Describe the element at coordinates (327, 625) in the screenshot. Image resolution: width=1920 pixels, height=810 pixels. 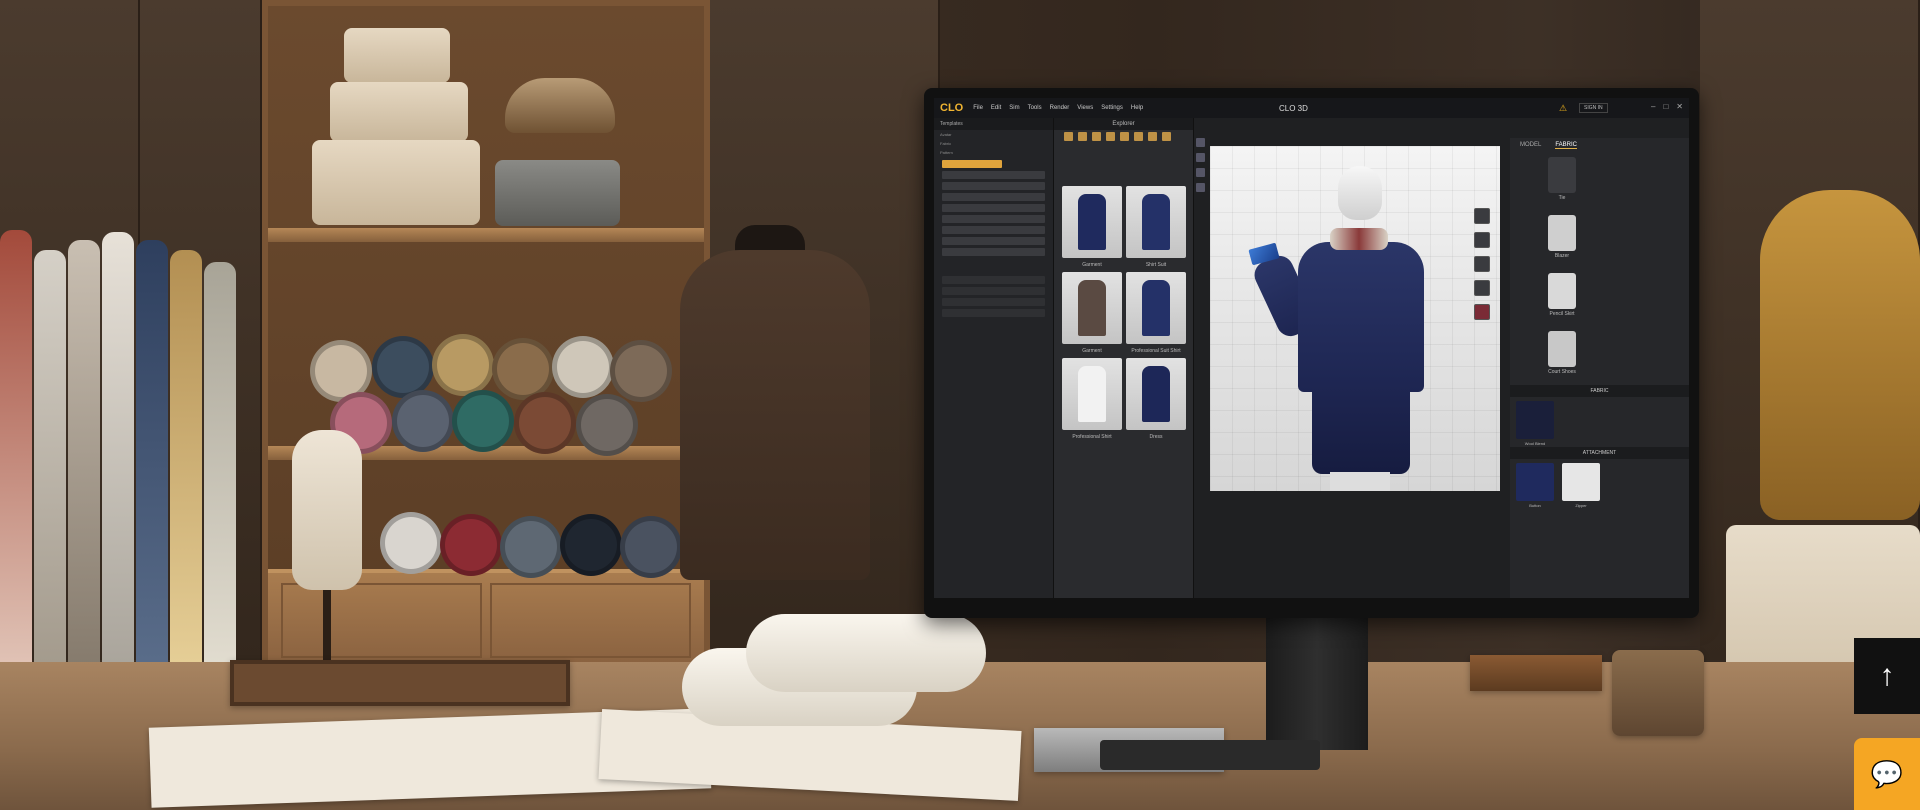
I see `dress-form-stand` at that location.